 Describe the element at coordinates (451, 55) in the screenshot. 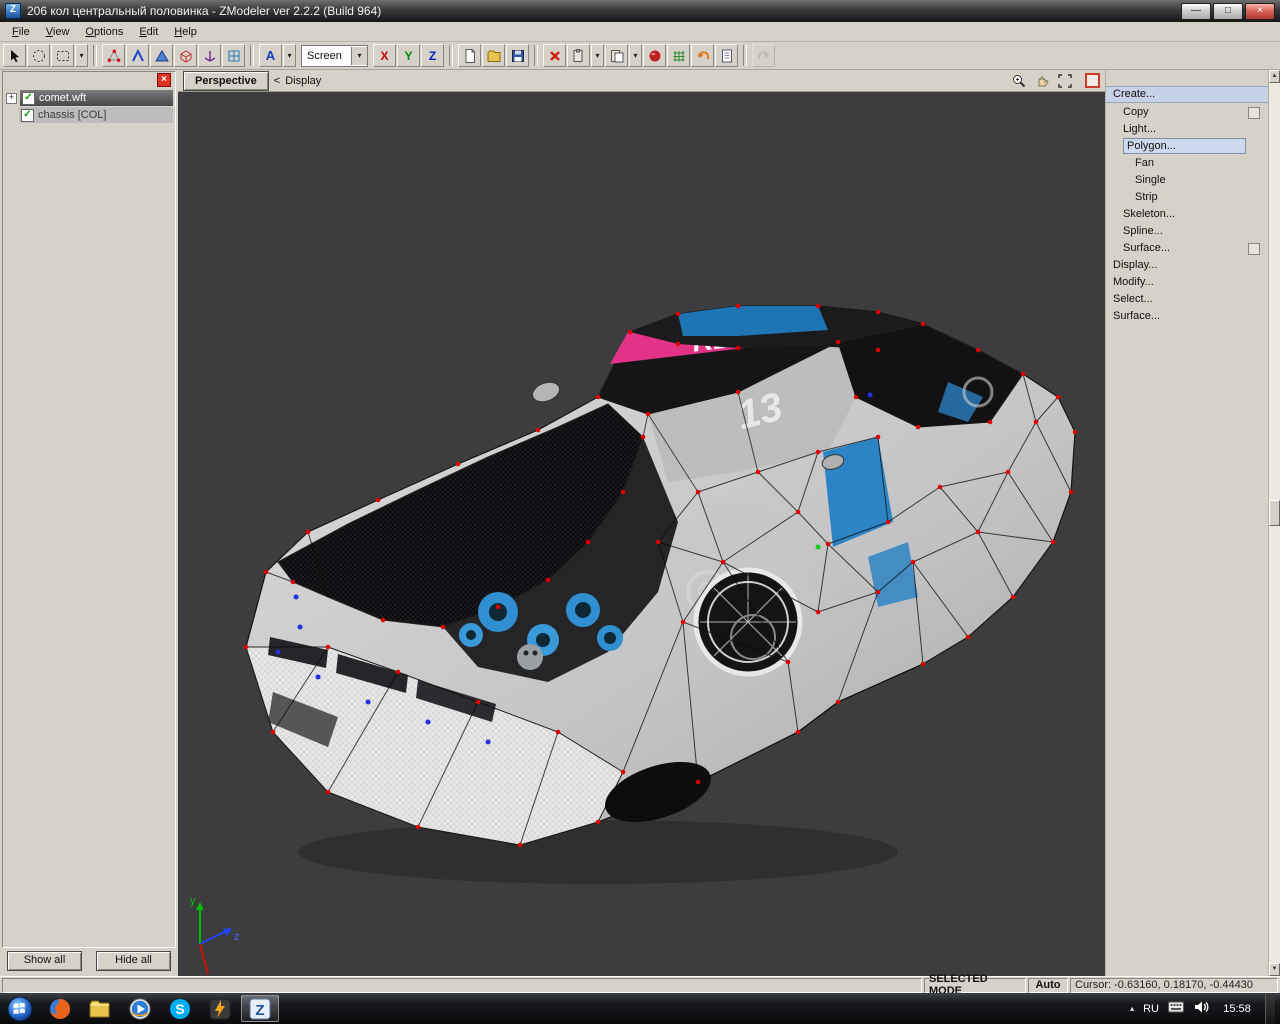

I see `toolbar-separator` at that location.